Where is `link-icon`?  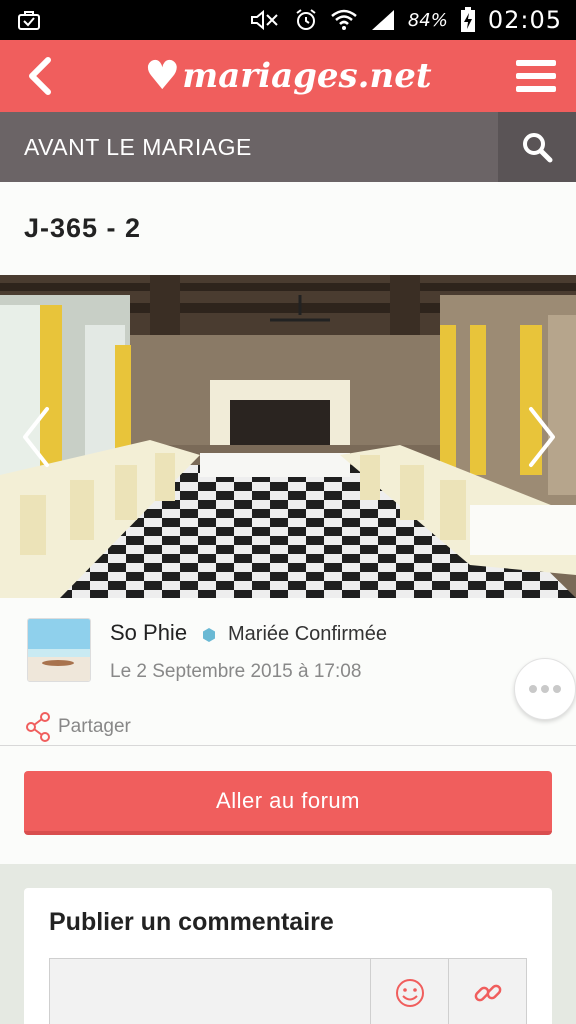
link-icon is located at coordinates (487, 993).